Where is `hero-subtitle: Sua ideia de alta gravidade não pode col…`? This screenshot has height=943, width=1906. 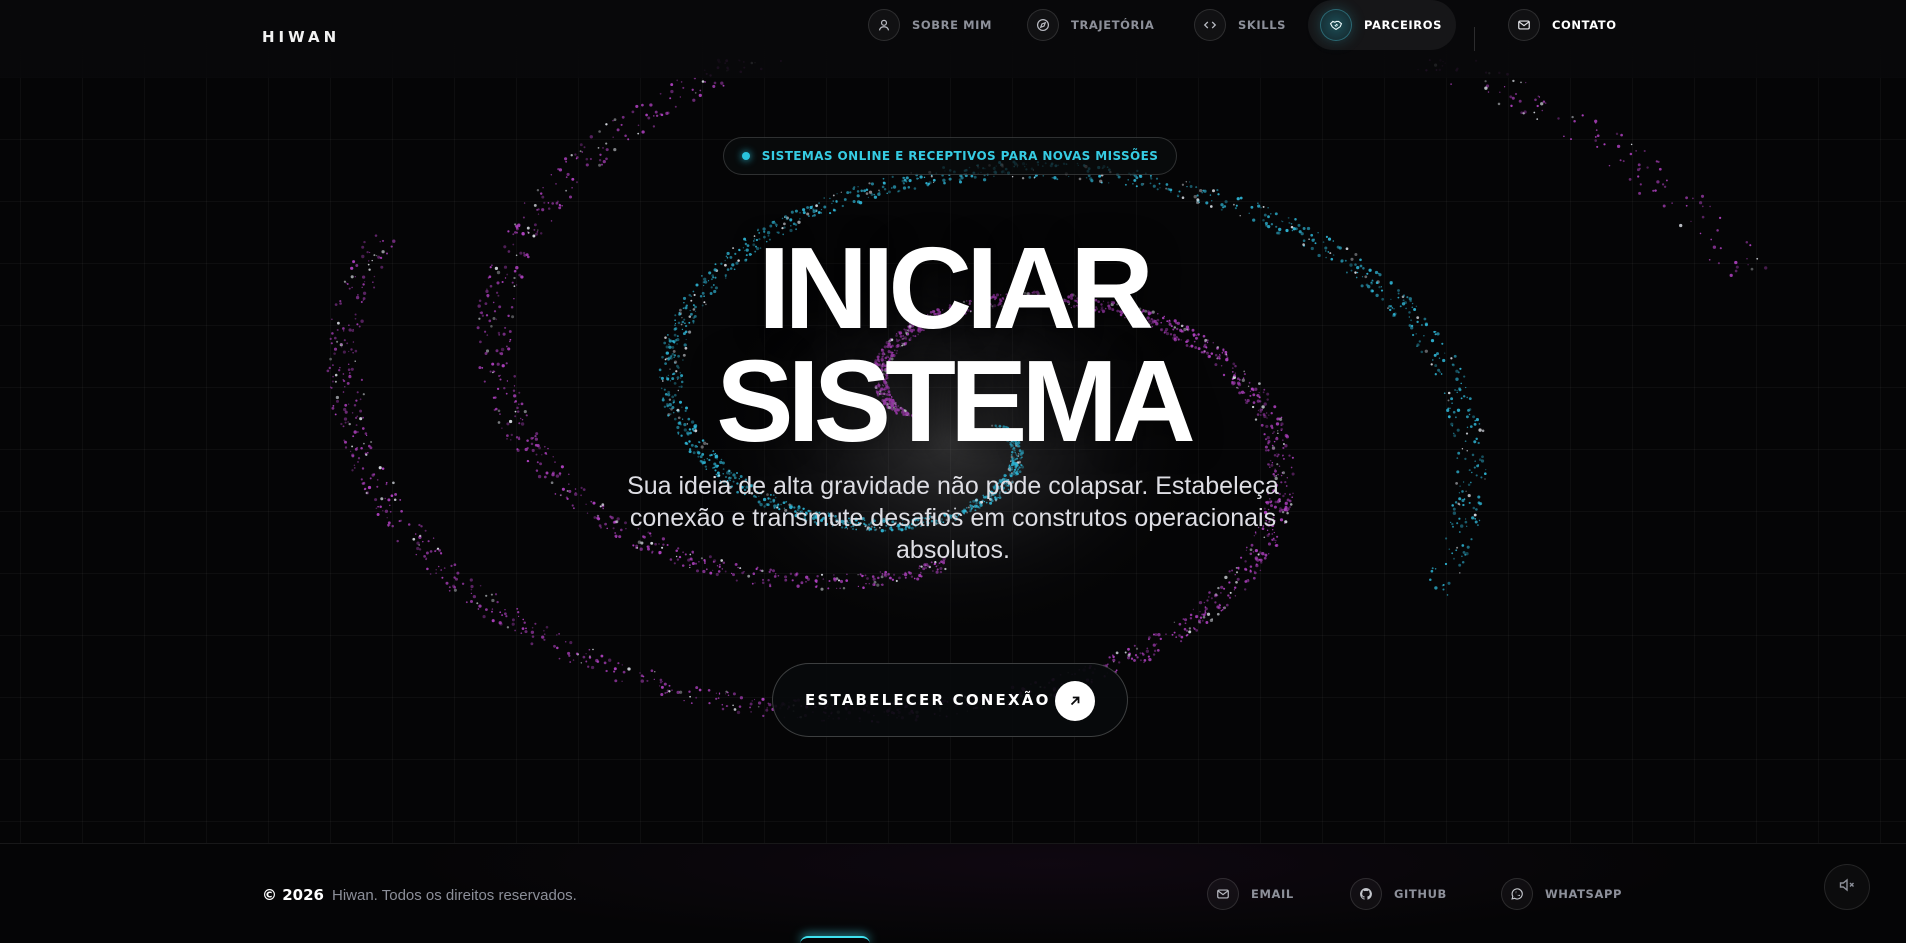
hero-subtitle: Sua ideia de alta gravidade não pode col… is located at coordinates (953, 518).